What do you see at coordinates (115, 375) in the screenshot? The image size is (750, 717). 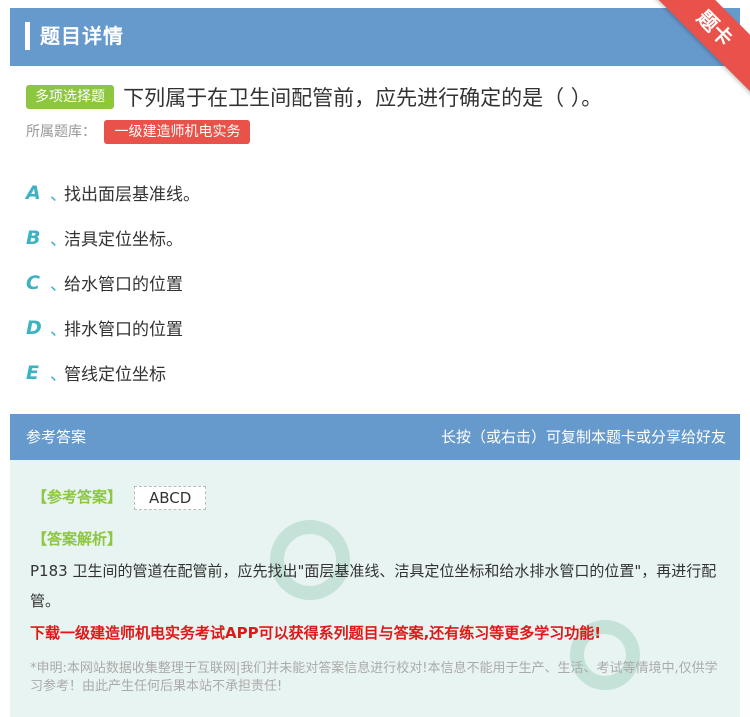 I see `option-text: 管线定位坐标` at bounding box center [115, 375].